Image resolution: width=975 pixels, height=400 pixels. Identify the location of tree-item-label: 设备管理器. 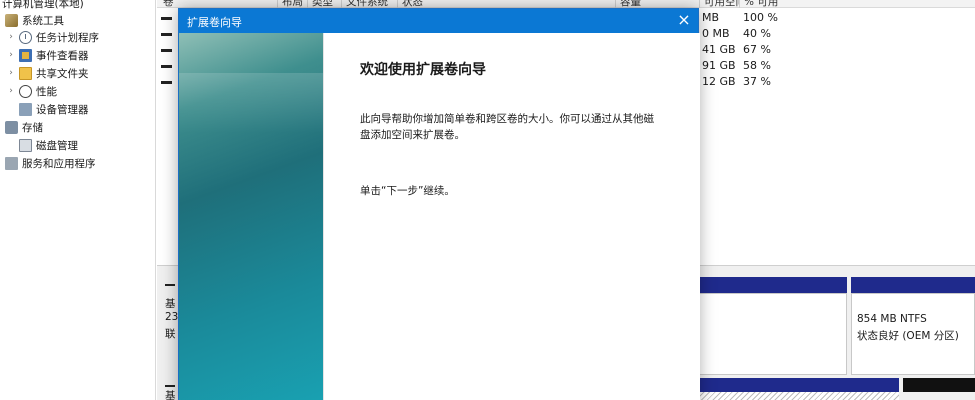
(62, 109).